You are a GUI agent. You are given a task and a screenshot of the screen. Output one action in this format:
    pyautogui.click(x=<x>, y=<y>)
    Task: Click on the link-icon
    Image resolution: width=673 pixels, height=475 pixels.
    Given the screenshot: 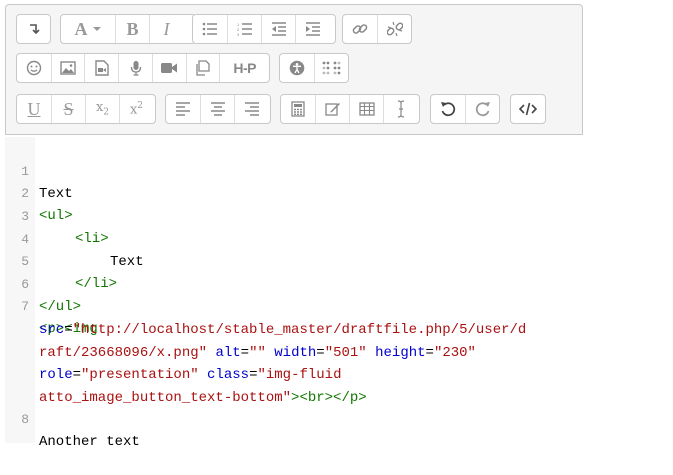 What is the action you would take?
    pyautogui.click(x=360, y=29)
    